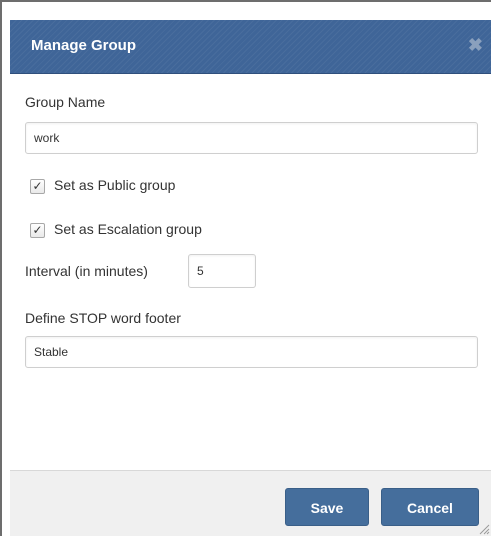 The height and width of the screenshot is (536, 491). I want to click on dialog-header: Manage Group ✖, so click(250, 47).